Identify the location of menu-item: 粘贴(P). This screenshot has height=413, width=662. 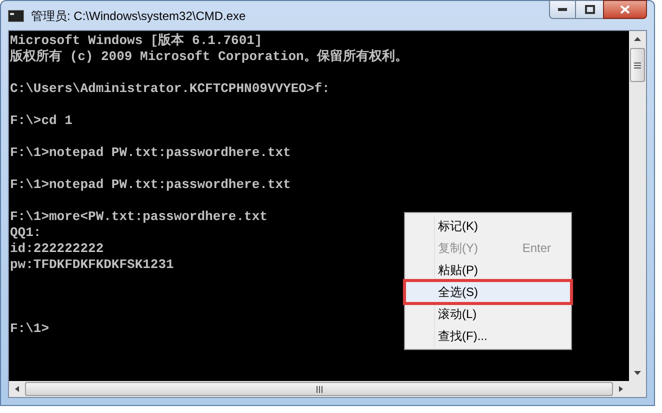
(488, 270).